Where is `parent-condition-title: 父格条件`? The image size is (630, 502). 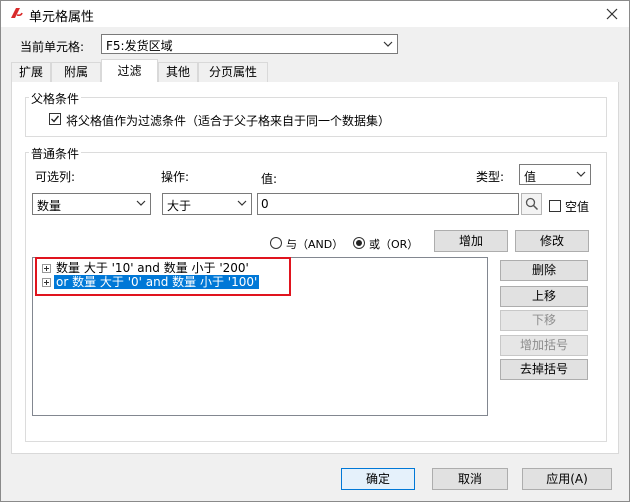
parent-condition-title: 父格条件 is located at coordinates (55, 98).